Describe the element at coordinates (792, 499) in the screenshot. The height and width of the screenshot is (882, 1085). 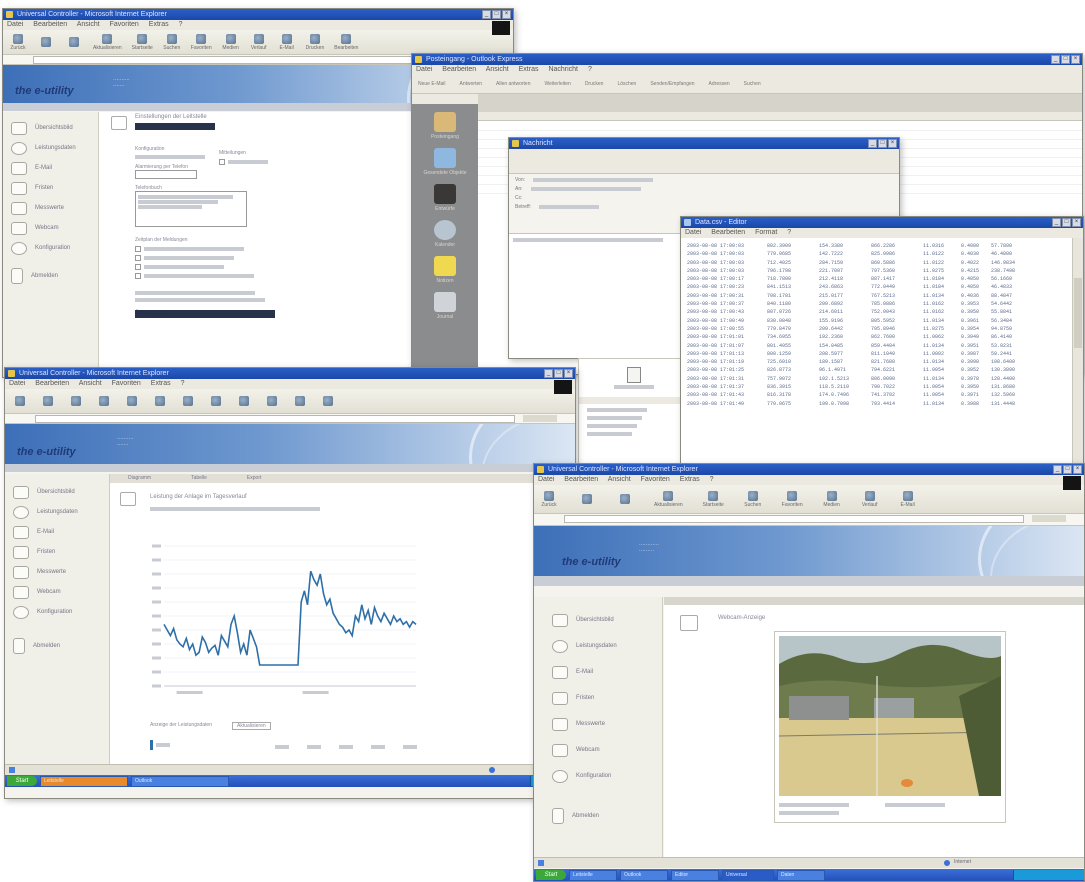
I see `favorites-button: Favoriten` at that location.